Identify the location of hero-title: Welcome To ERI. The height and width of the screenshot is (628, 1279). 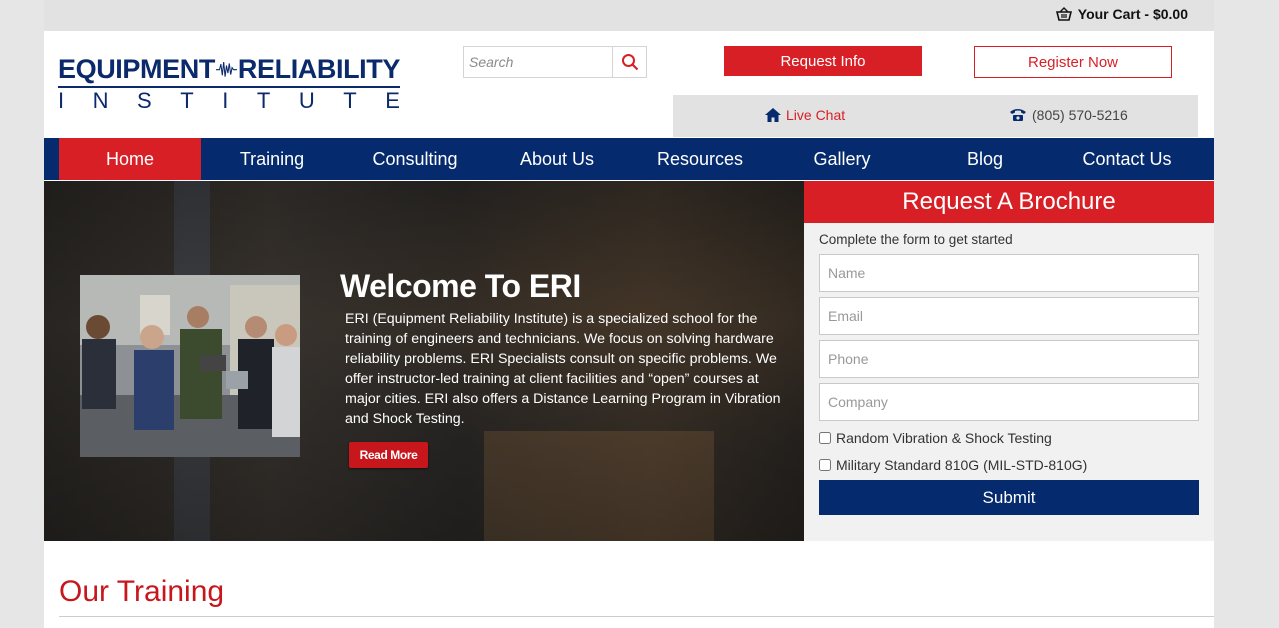
(460, 286).